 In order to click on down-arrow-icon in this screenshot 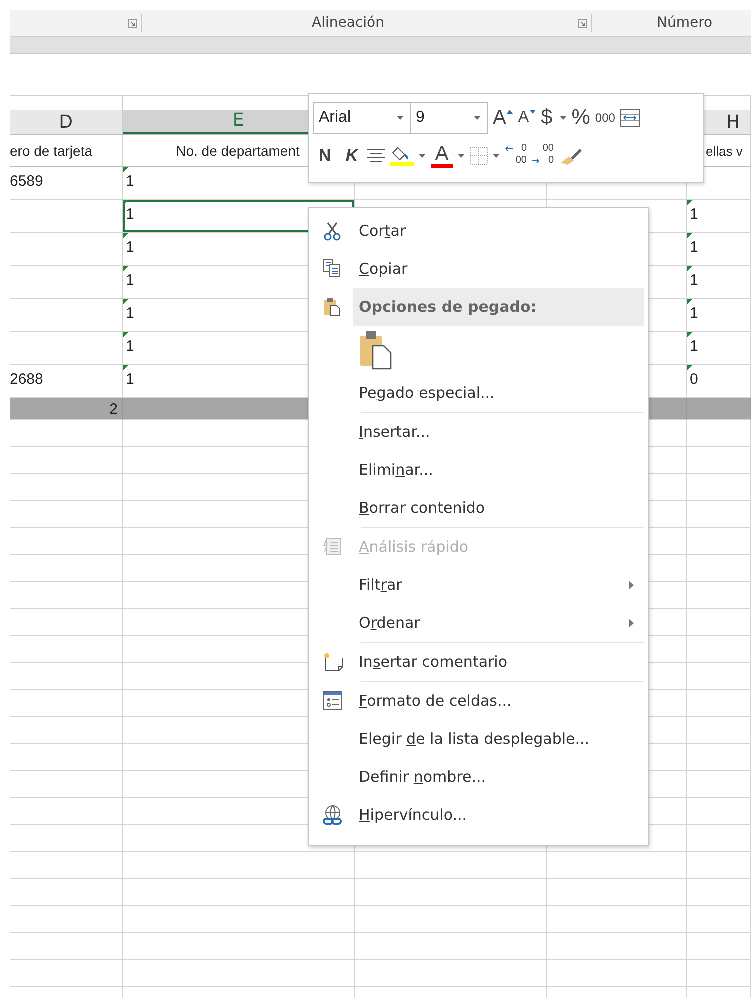, I will do `click(533, 112)`.